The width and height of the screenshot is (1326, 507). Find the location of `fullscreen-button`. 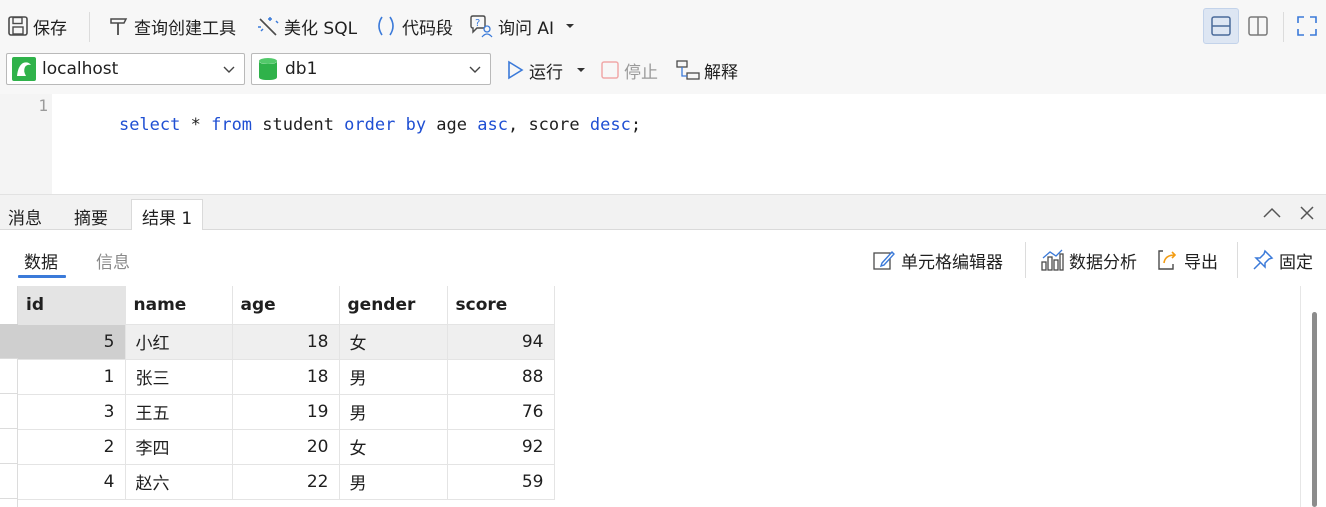

fullscreen-button is located at coordinates (1307, 26).